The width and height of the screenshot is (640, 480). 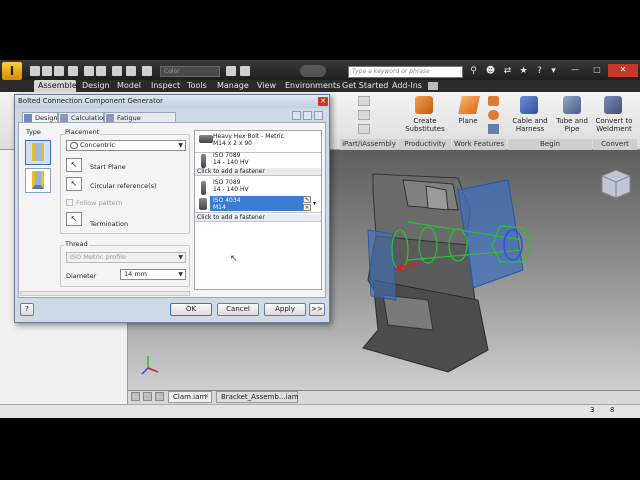 I want to click on minimize-icon: —, so click(x=575, y=70).